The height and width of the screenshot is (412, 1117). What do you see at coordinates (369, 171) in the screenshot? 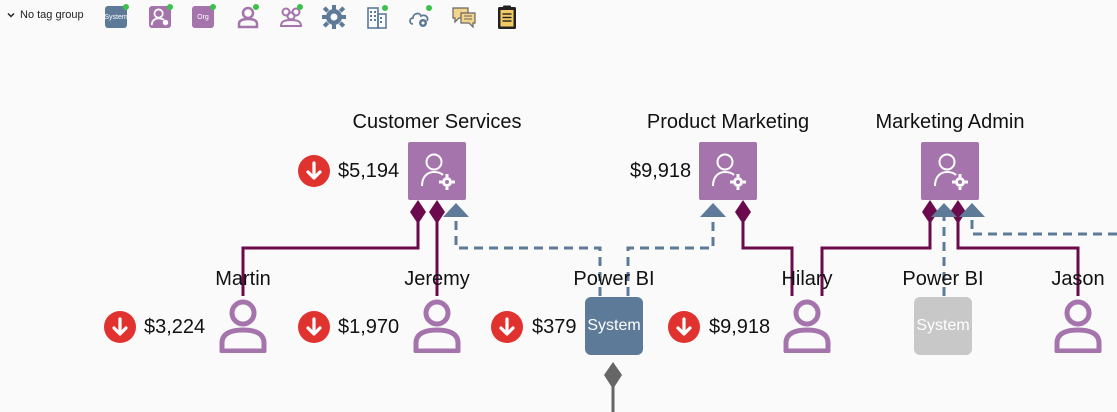
I see `role-value-customer-services: $5,194` at bounding box center [369, 171].